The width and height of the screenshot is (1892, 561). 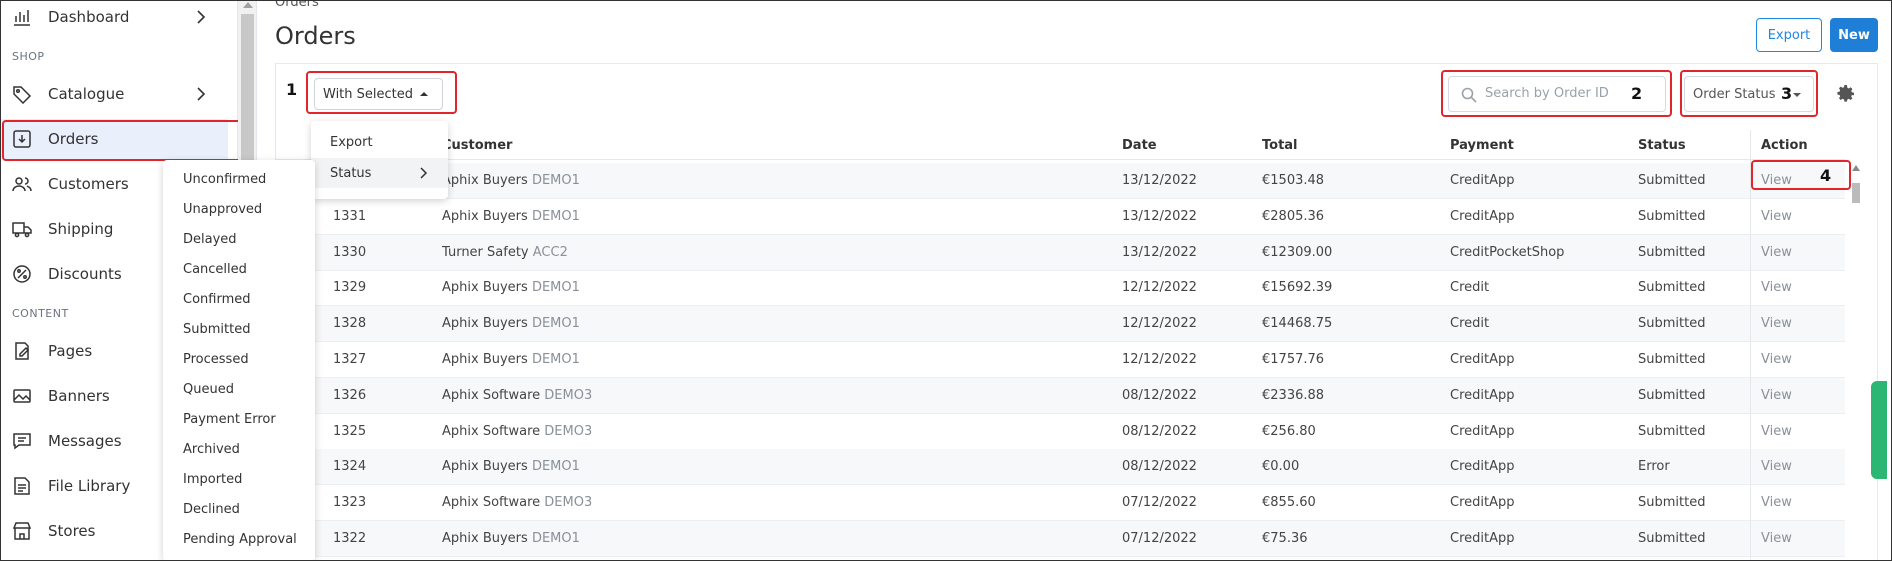 What do you see at coordinates (1293, 216) in the screenshot?
I see `cell-total: €2805.36` at bounding box center [1293, 216].